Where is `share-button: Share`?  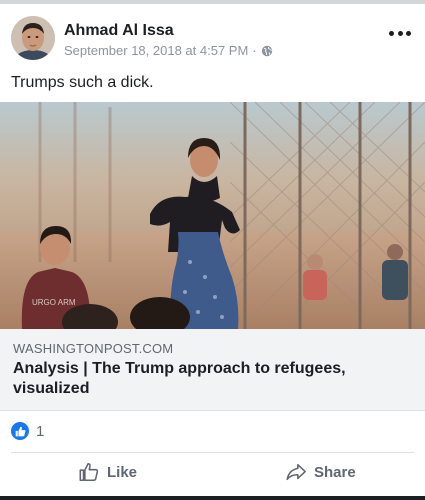
share-button: Share is located at coordinates (320, 472).